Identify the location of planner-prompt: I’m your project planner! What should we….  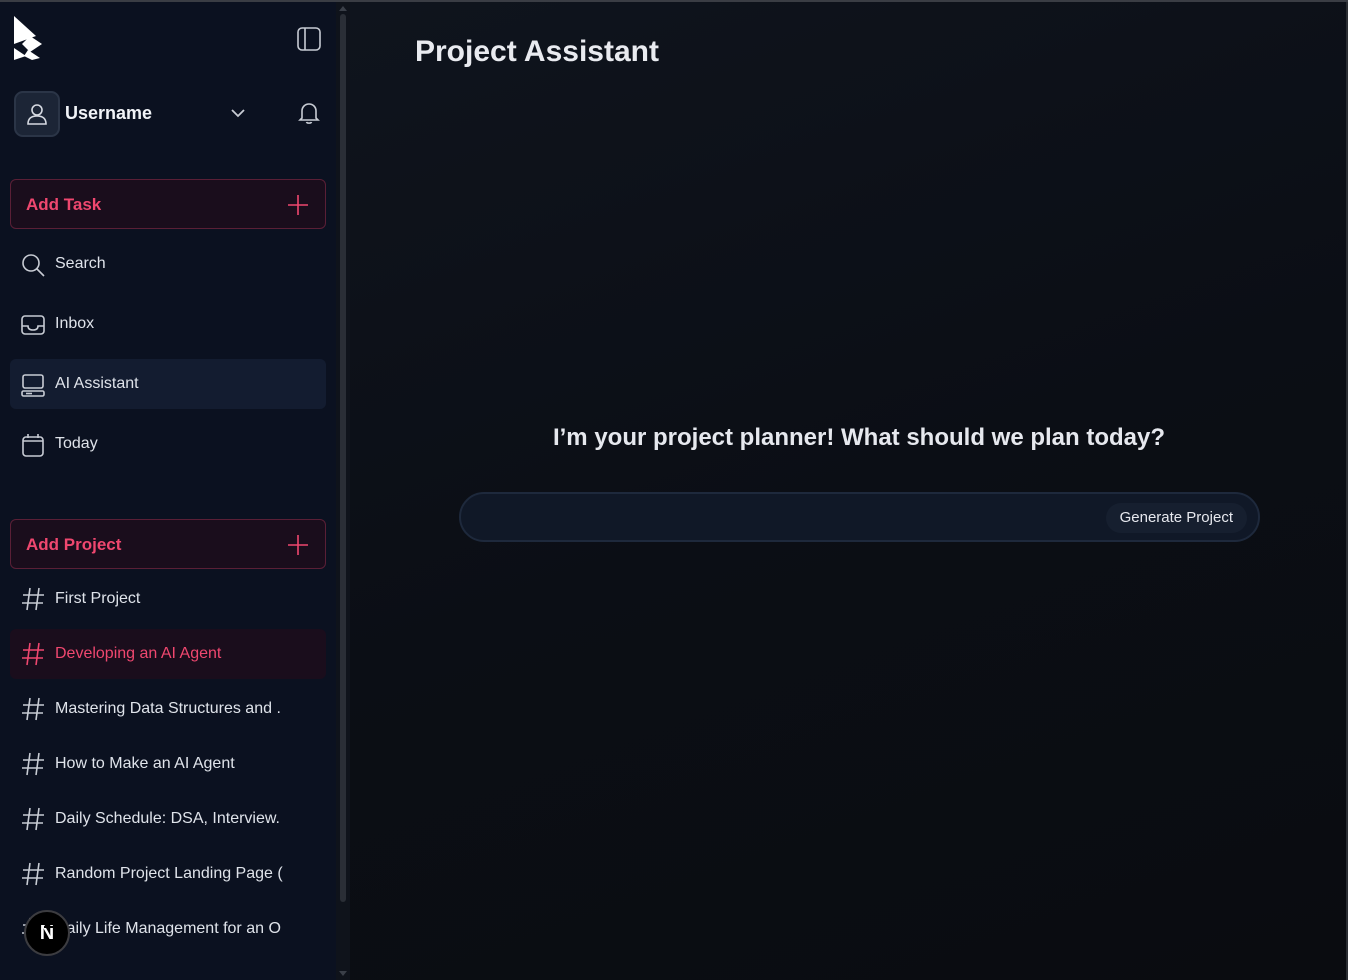
(859, 437).